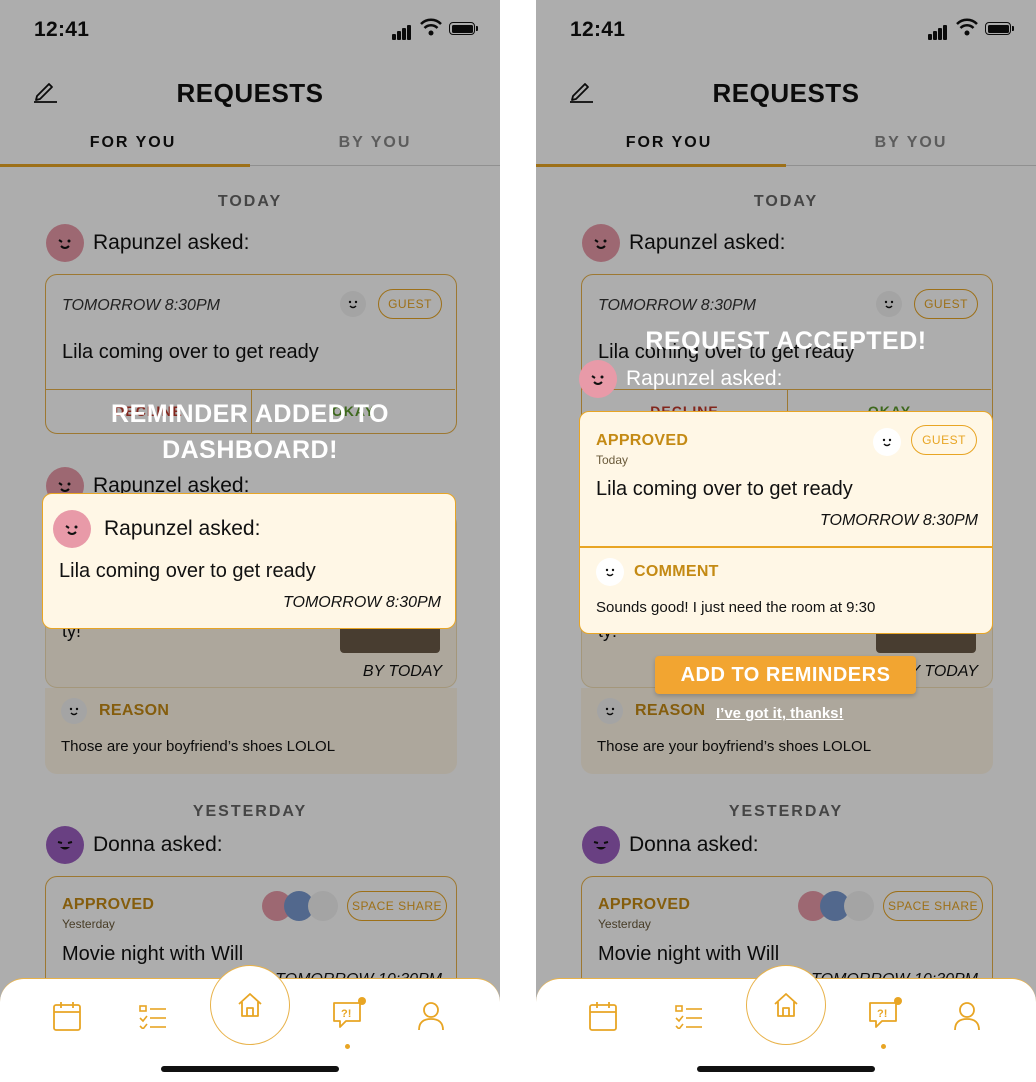 Image resolution: width=1036 pixels, height=1082 pixels. Describe the element at coordinates (676, 571) in the screenshot. I see `comment-label: COMMENT` at that location.